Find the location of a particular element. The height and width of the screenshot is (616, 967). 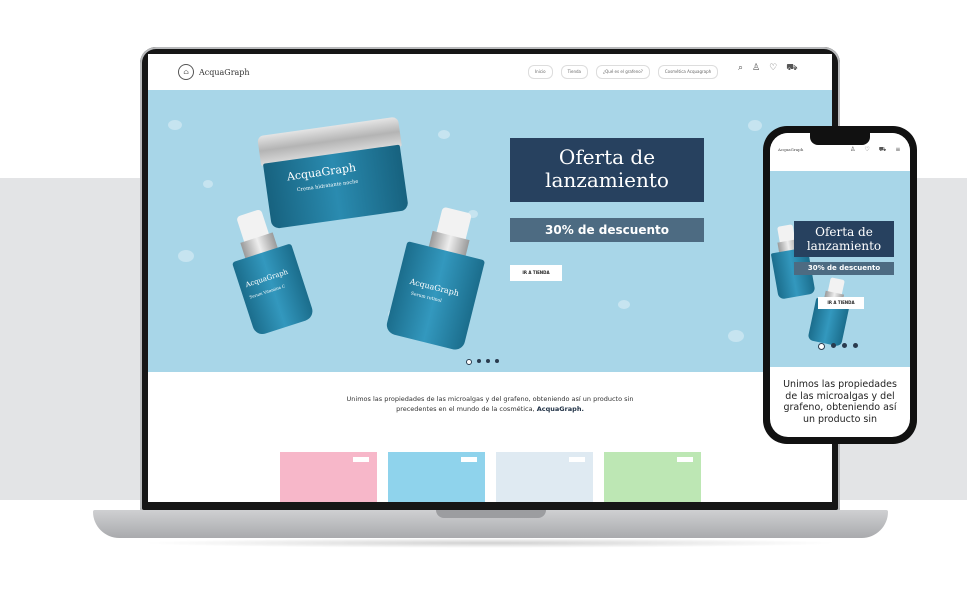

shop-button: IR A TIENDA is located at coordinates (536, 273).